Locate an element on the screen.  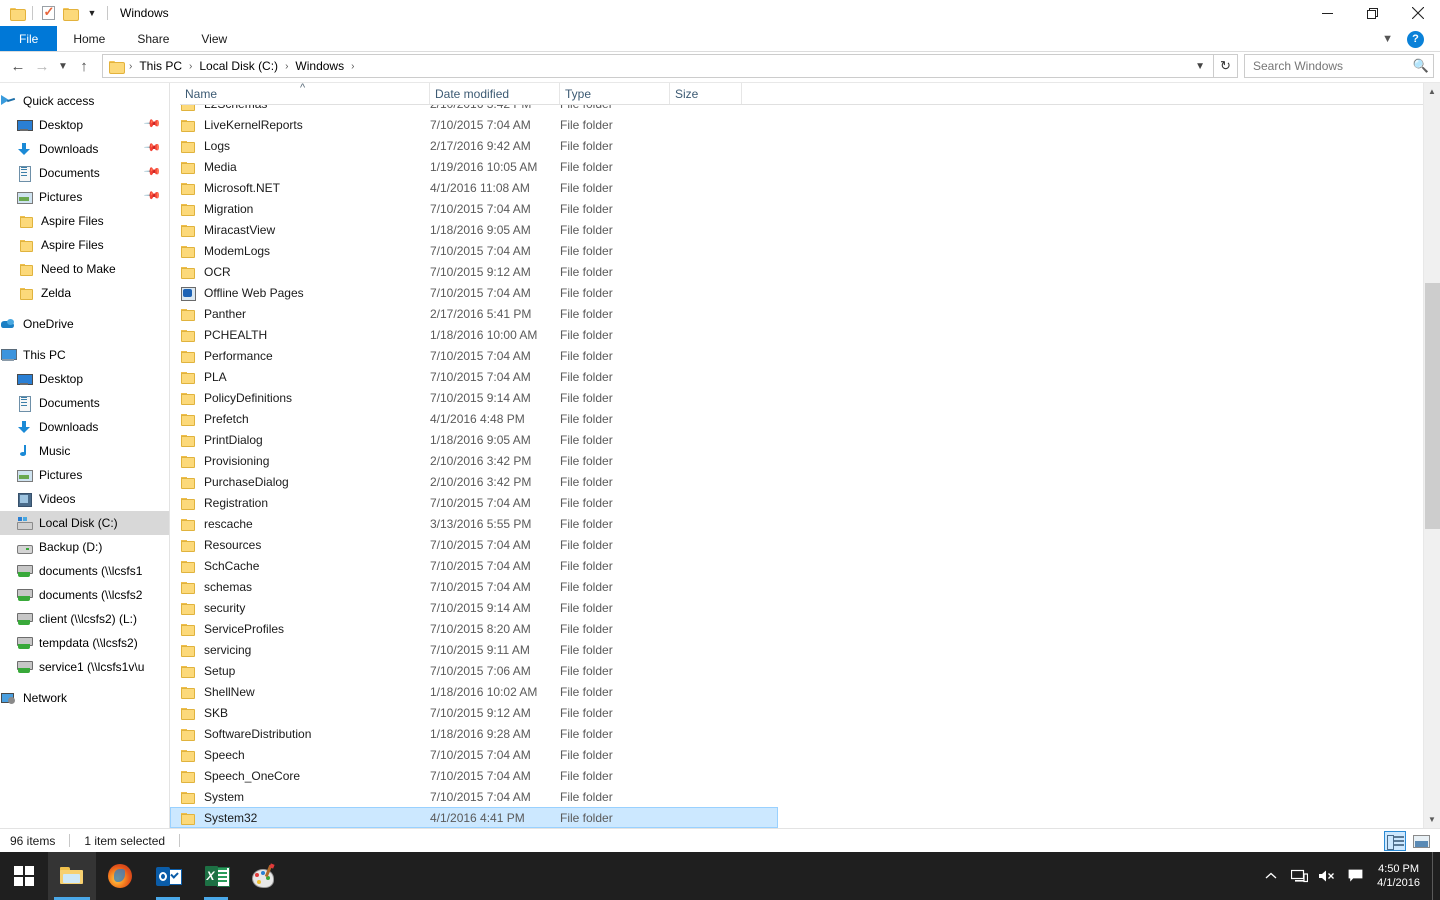
taskbar-firefox is located at coordinates (120, 876).